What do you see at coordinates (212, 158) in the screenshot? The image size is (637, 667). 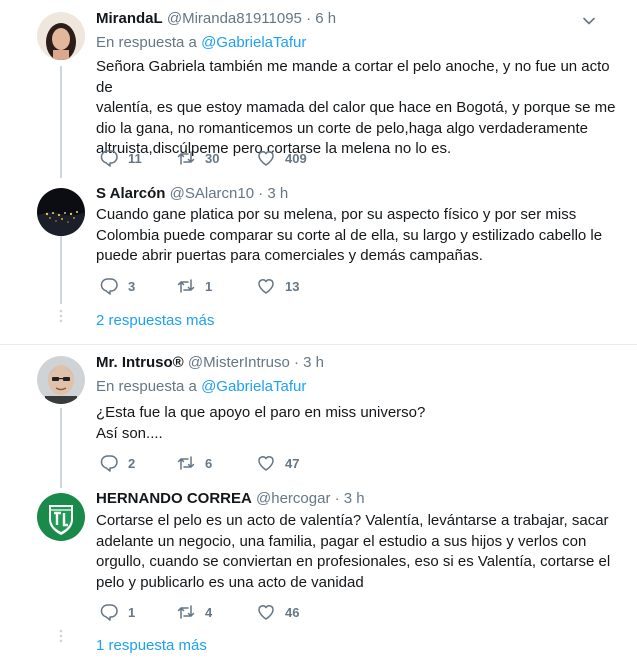 I see `retweet-count: 30` at bounding box center [212, 158].